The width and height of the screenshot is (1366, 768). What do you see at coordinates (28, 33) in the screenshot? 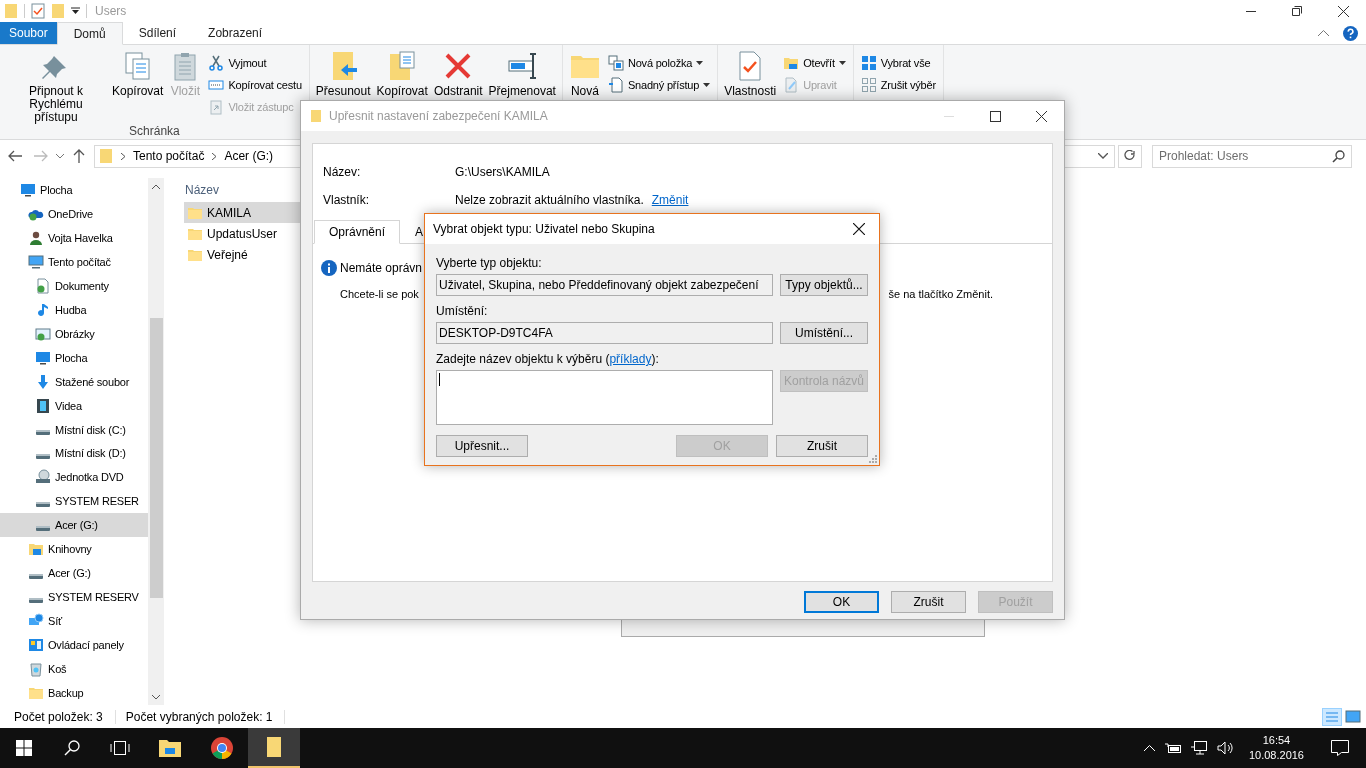
I see `ribbon-tab: Soubor` at bounding box center [28, 33].